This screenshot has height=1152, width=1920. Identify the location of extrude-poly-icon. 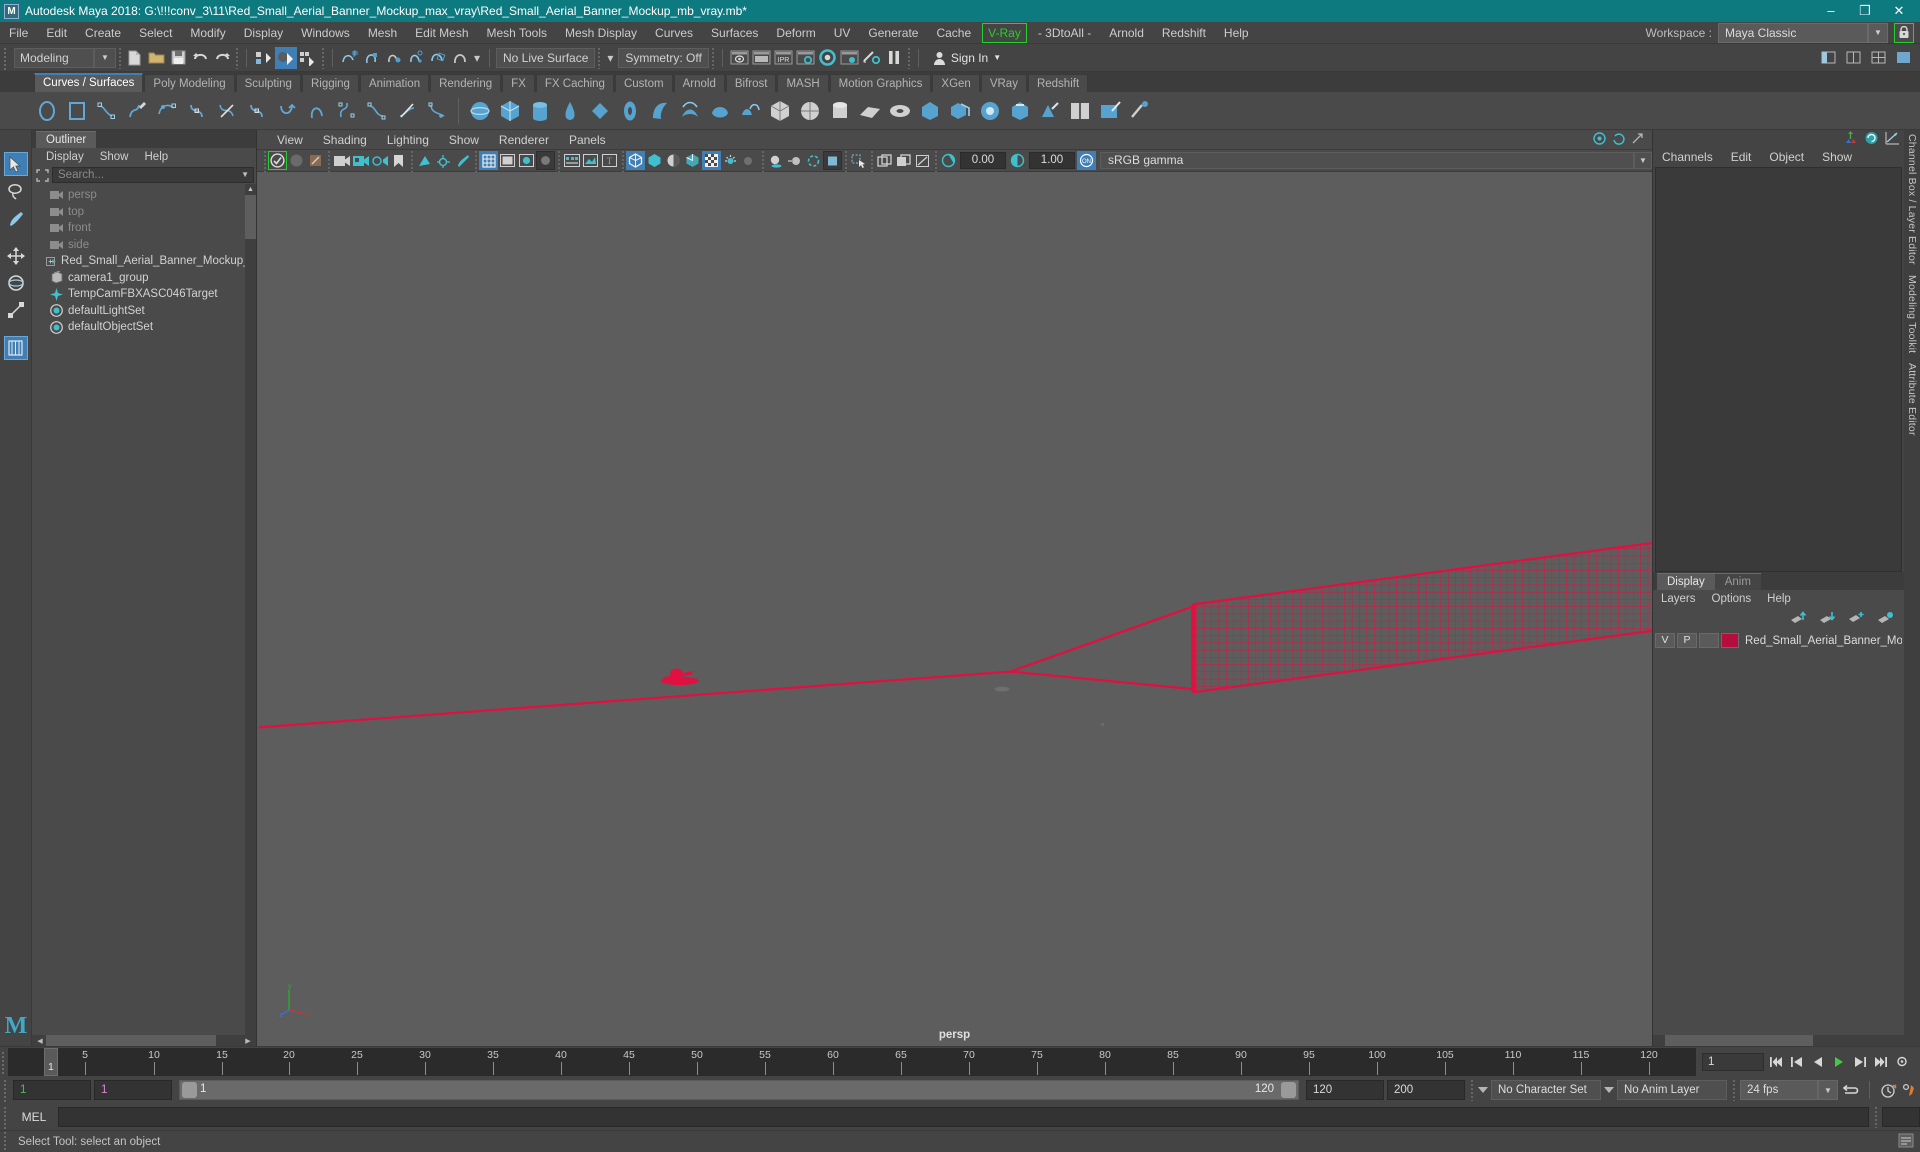
(1050, 111).